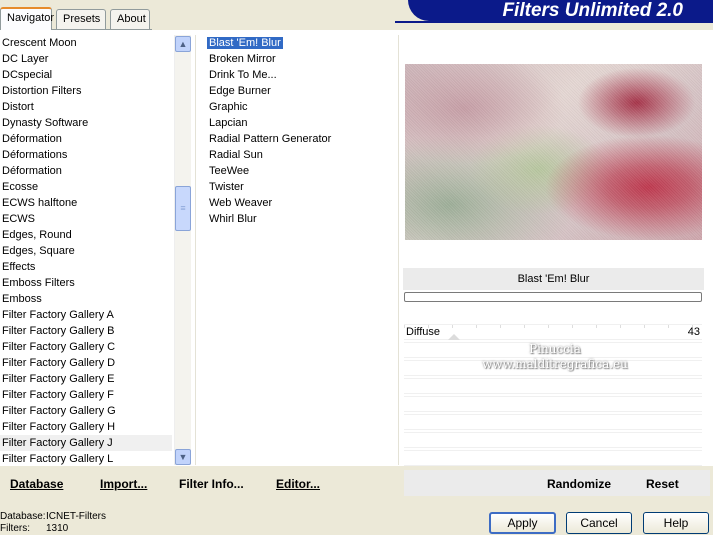 The height and width of the screenshot is (535, 713). I want to click on filter-item: Radial Sun, so click(300, 155).